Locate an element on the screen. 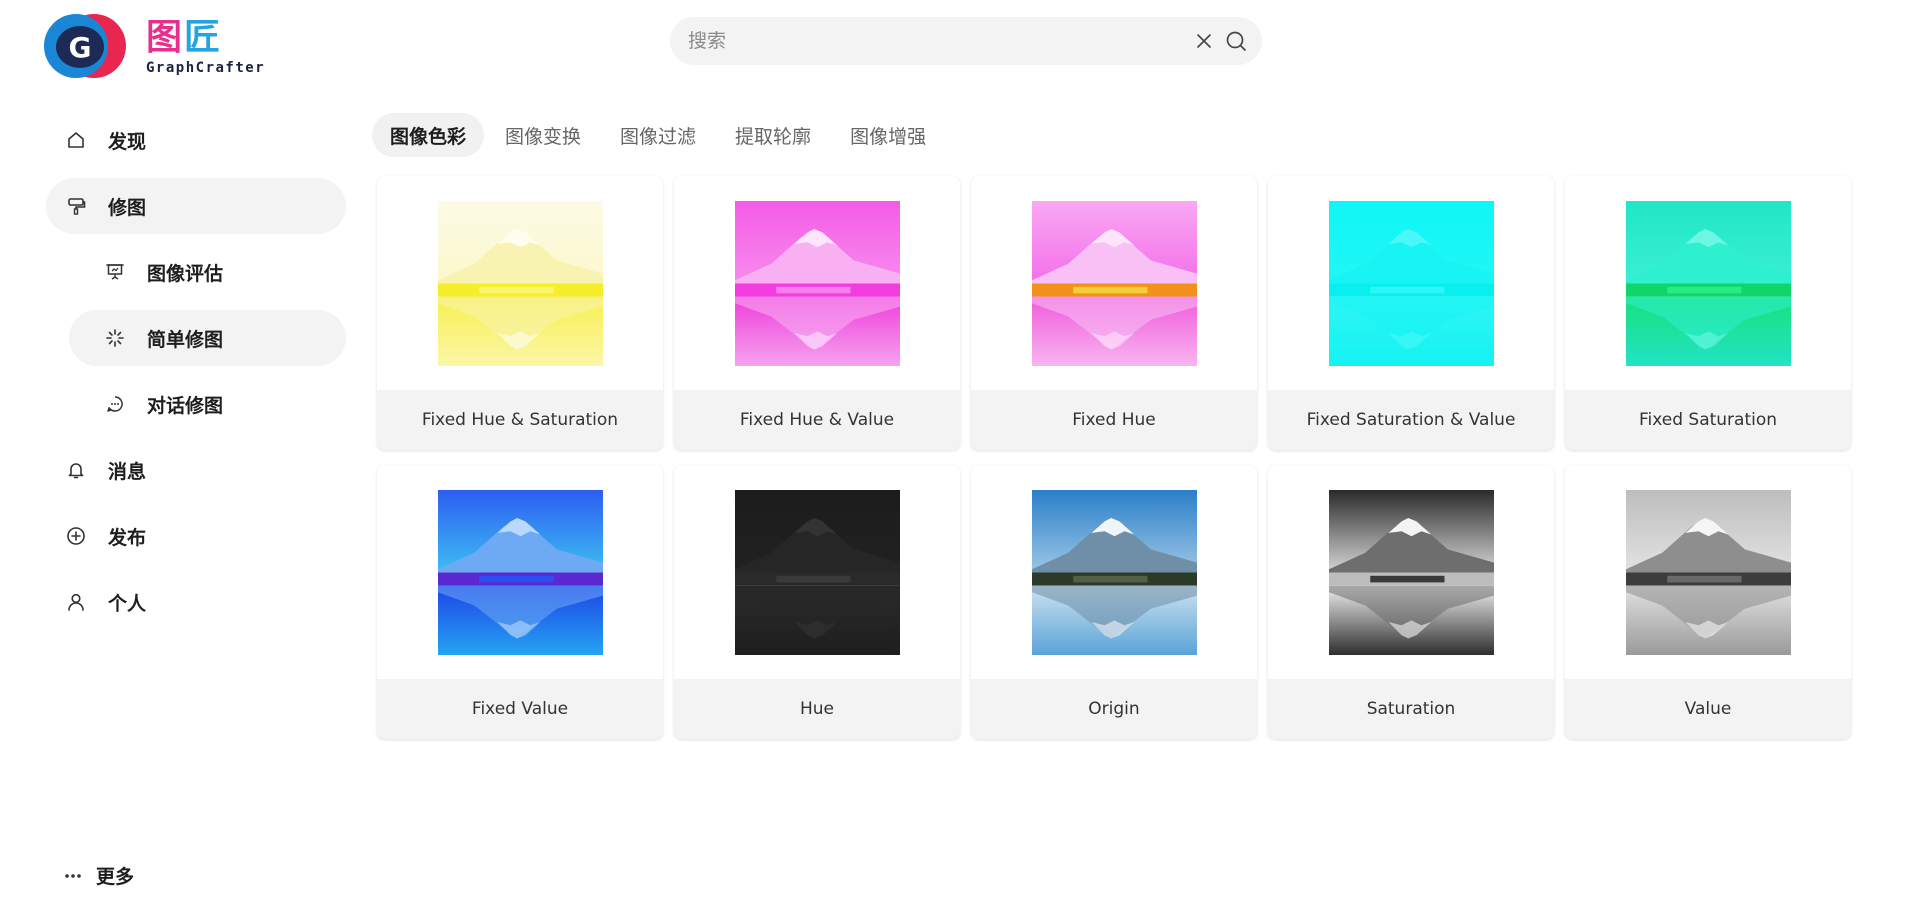 The height and width of the screenshot is (911, 1920). effect-card-title: Fixed Saturation is located at coordinates (1708, 420).